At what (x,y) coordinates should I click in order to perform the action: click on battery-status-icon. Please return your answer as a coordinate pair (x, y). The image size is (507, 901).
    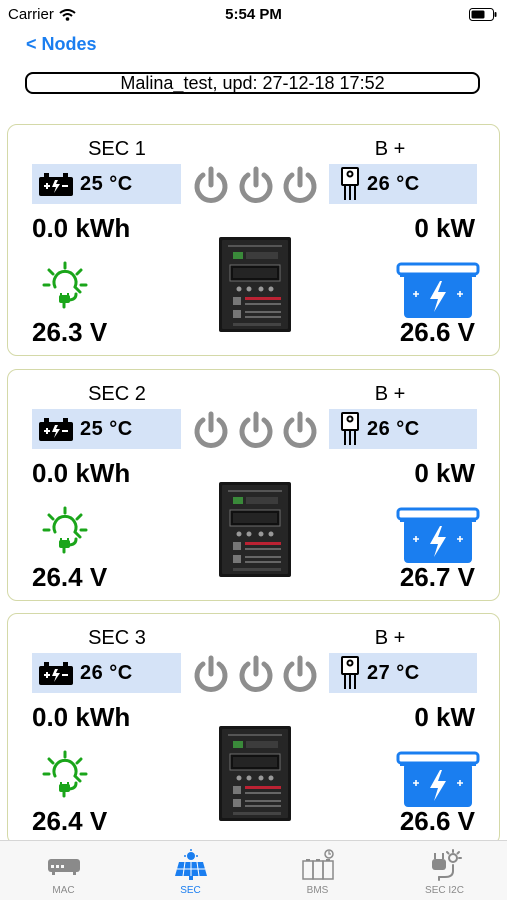
    Looking at the image, I should click on (483, 17).